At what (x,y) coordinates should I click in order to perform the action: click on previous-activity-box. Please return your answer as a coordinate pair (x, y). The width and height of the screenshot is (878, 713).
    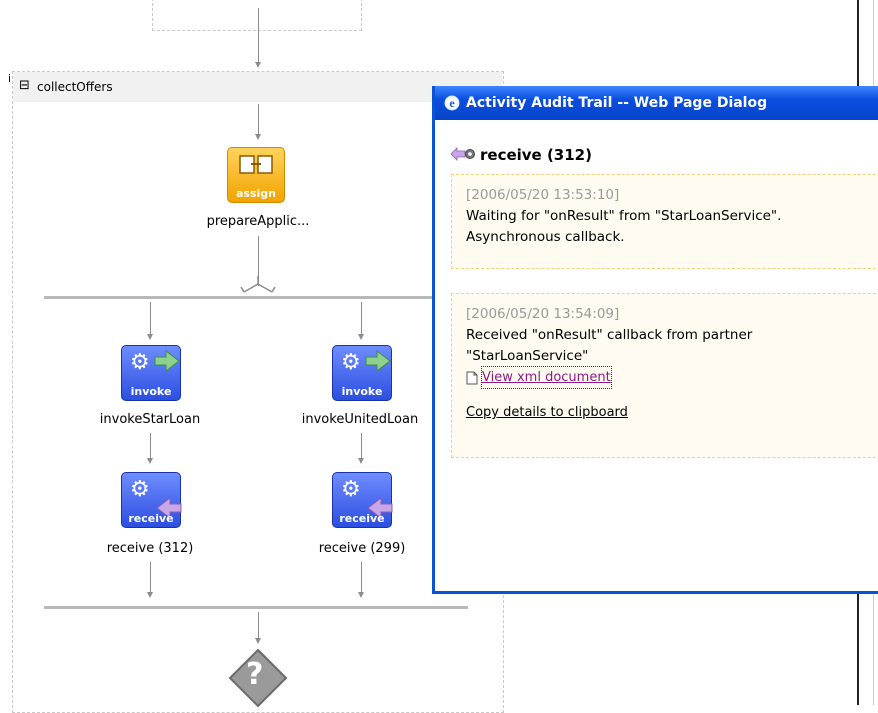
    Looking at the image, I should click on (257, 15).